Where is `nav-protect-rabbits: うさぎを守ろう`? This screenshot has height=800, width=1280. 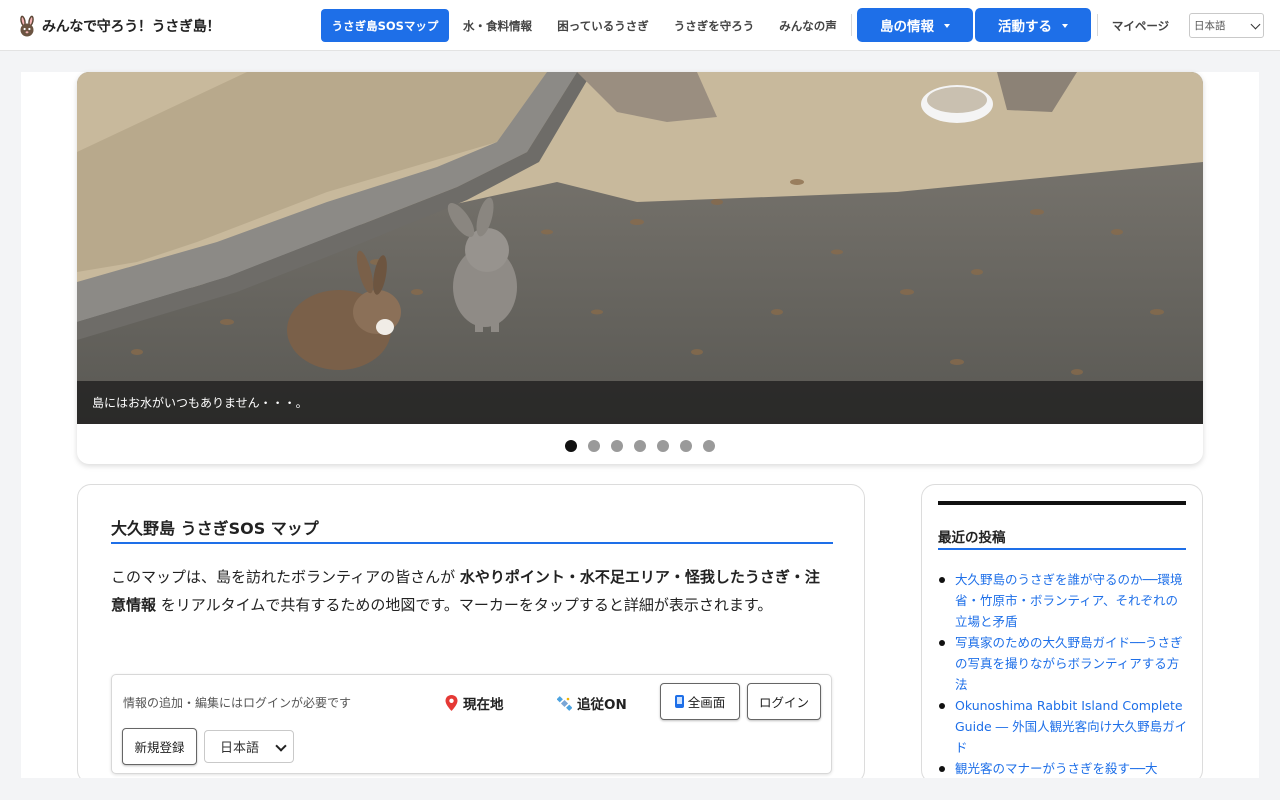 nav-protect-rabbits: うさぎを守ろう is located at coordinates (714, 25).